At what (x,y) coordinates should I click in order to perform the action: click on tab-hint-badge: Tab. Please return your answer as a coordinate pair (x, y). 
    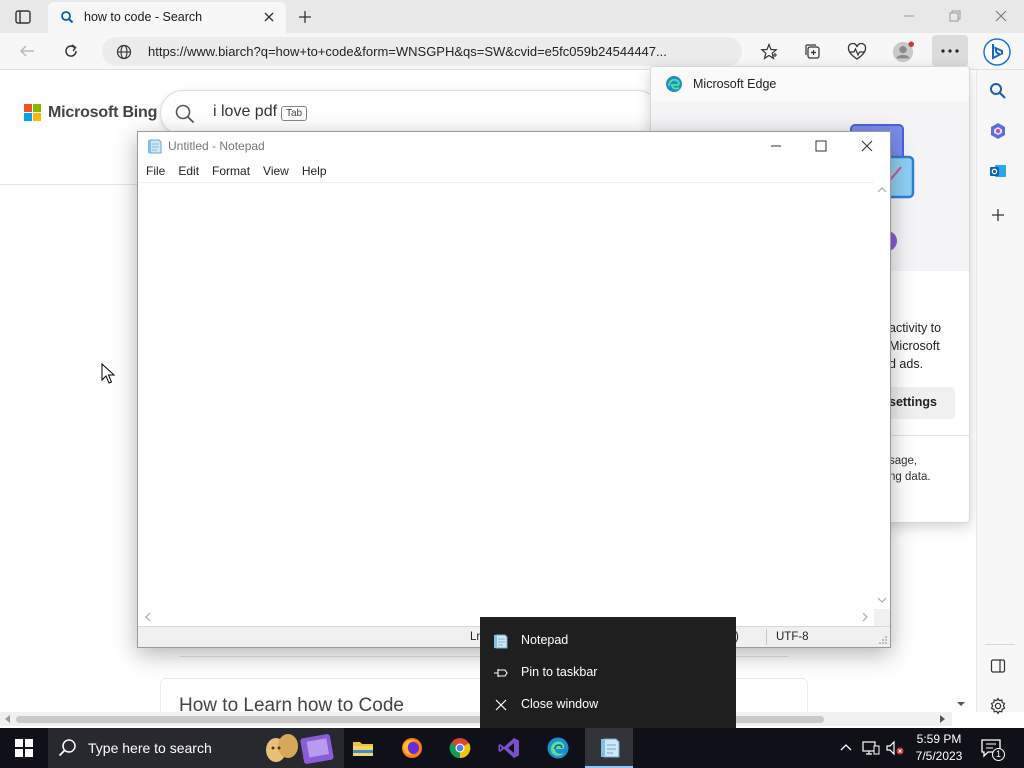
    Looking at the image, I should click on (294, 113).